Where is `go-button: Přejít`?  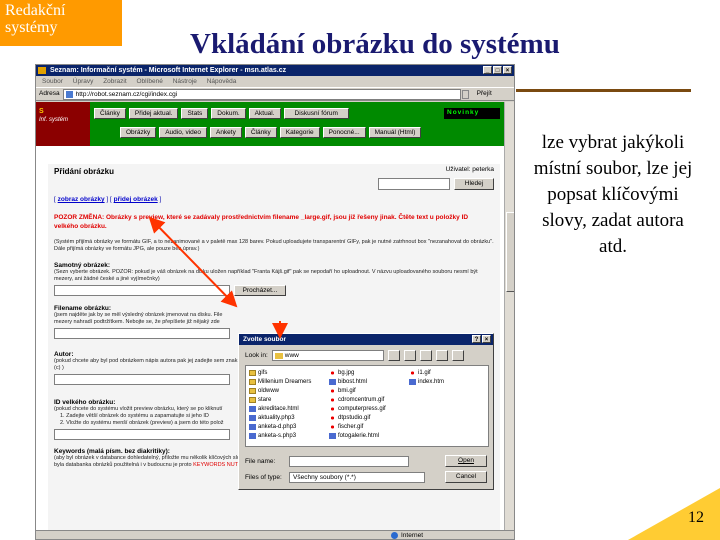 go-button: Přejít is located at coordinates (484, 94).